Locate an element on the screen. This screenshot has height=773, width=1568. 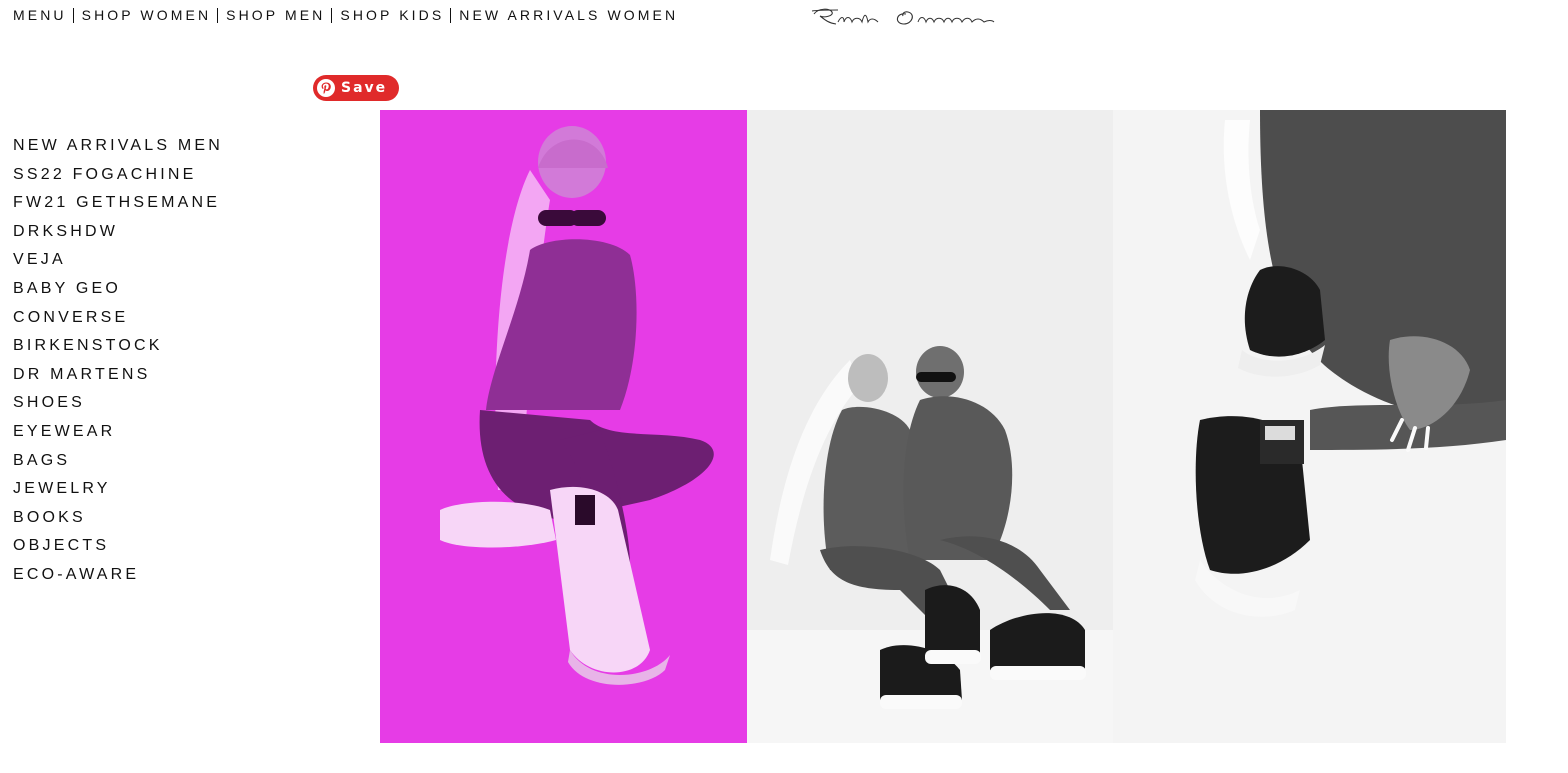
sidebar-item-dr-martens: DR MARTENS is located at coordinates (118, 379).